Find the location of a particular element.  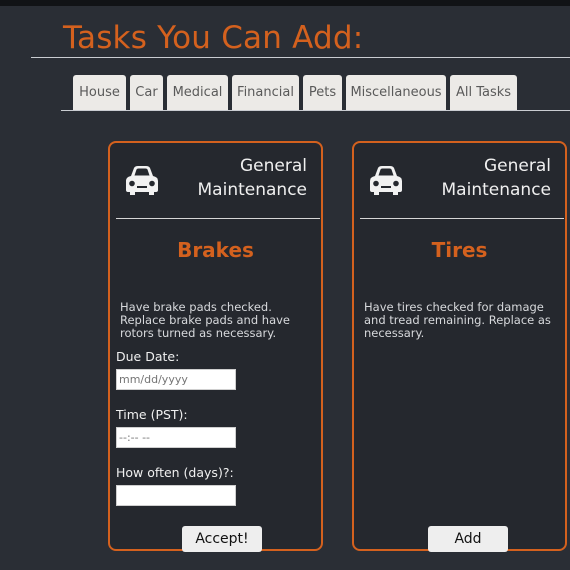

task-title: Brakes is located at coordinates (215, 250).